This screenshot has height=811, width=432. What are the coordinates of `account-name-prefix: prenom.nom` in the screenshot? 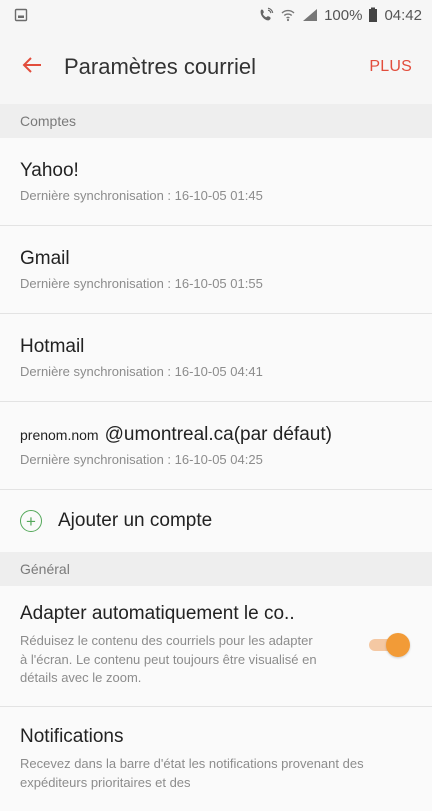 It's located at (59, 435).